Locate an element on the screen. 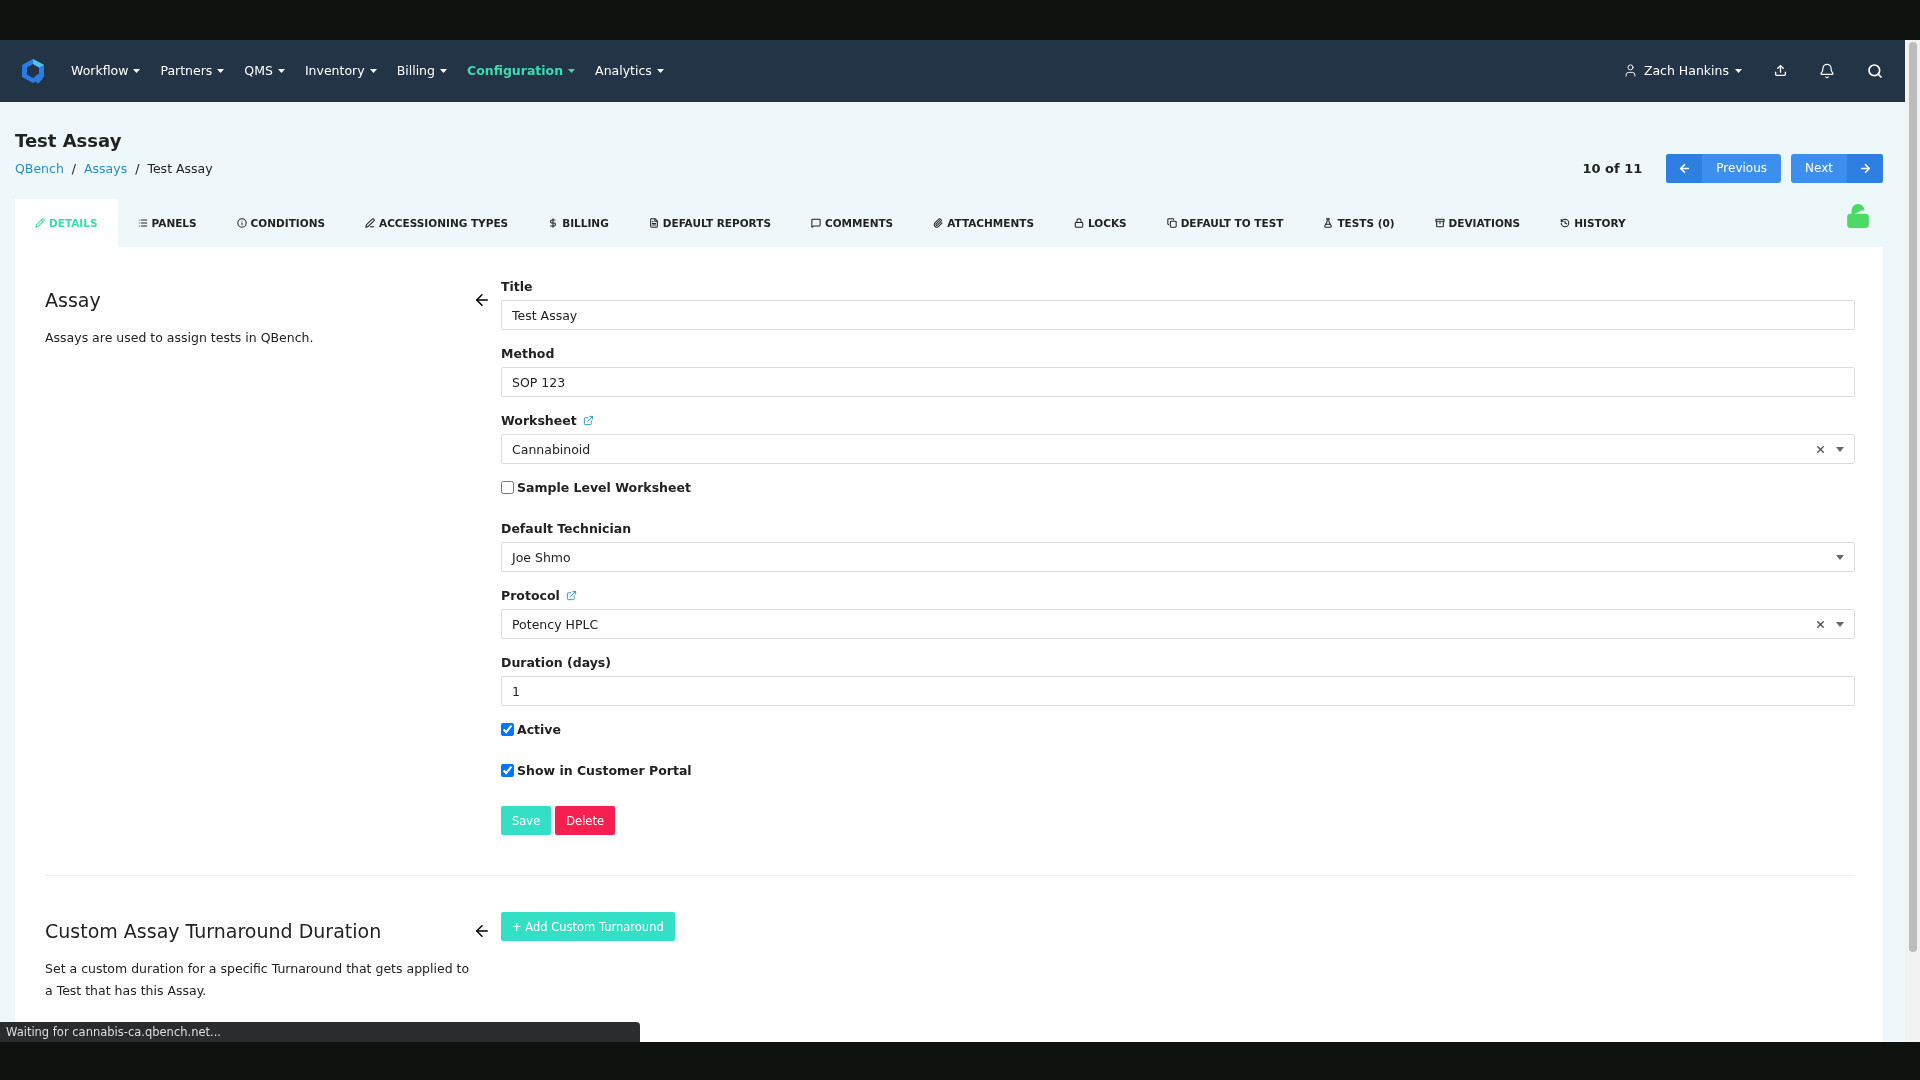 Image resolution: width=1920 pixels, height=1080 pixels. user-menu: Zach Hankins is located at coordinates (1682, 71).